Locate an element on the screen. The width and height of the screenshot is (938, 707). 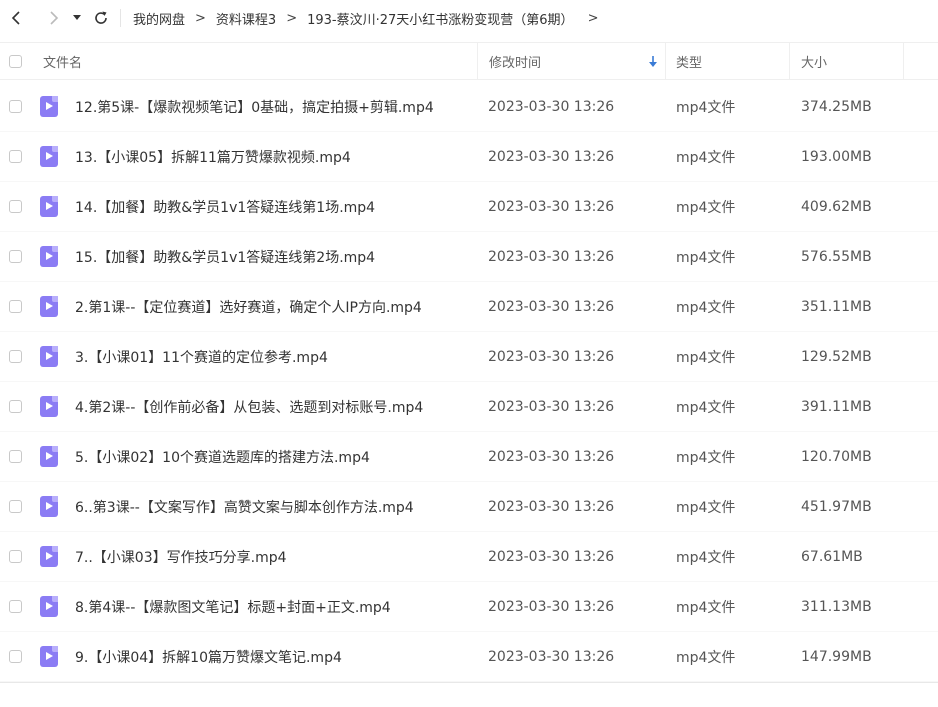
file-name: 9.【小课04】拆解10篇万赞爆文笔记.mp4 is located at coordinates (208, 657).